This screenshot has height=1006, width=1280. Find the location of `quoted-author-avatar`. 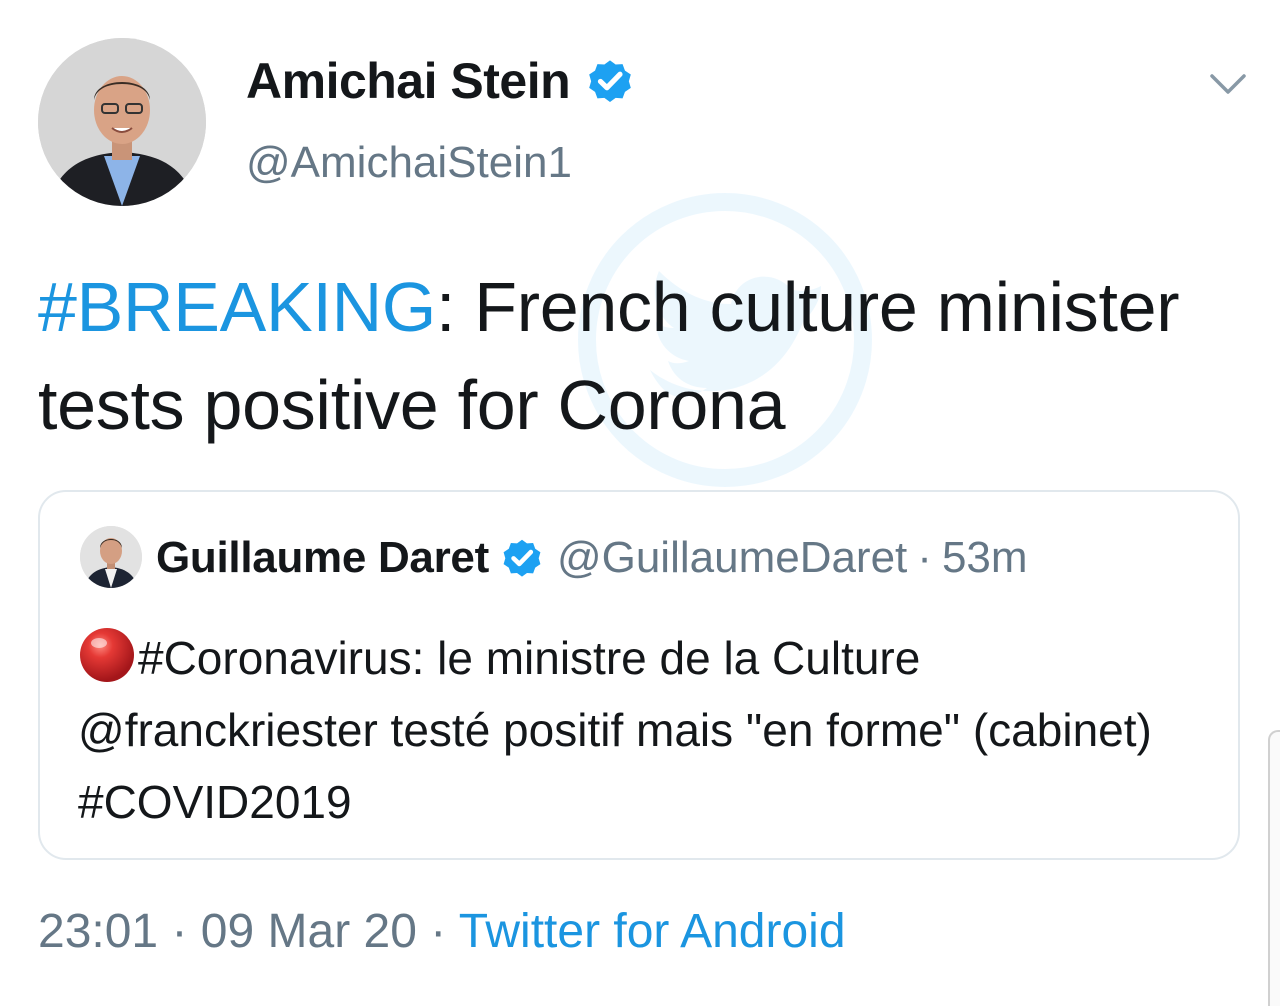

quoted-author-avatar is located at coordinates (111, 557).